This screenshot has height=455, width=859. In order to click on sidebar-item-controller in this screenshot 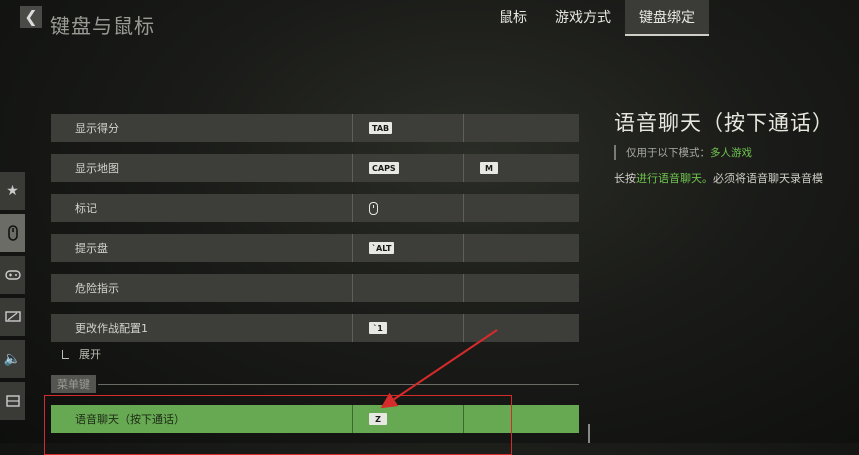, I will do `click(12, 275)`.